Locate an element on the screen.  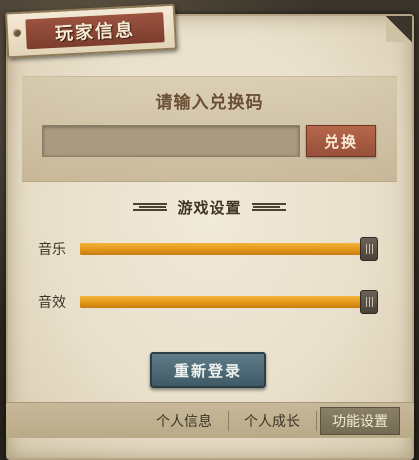
sfx-label: 音效 is located at coordinates (52, 303).